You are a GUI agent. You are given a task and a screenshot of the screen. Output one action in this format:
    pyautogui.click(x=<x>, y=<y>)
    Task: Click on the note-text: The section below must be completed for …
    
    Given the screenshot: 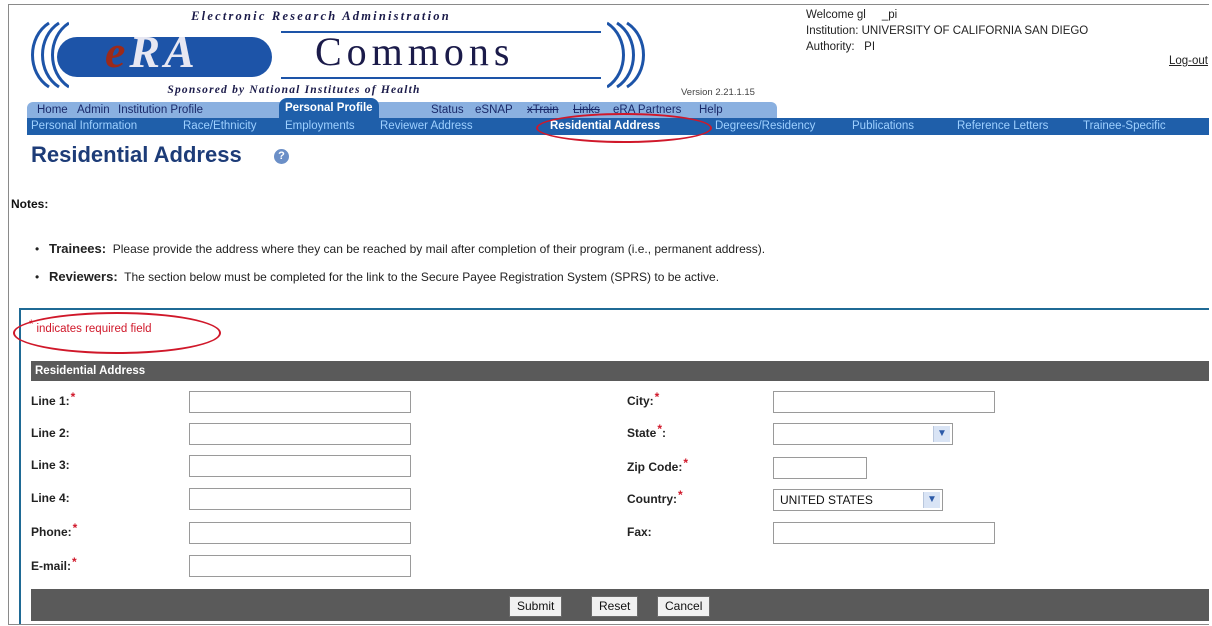 What is the action you would take?
    pyautogui.click(x=422, y=277)
    